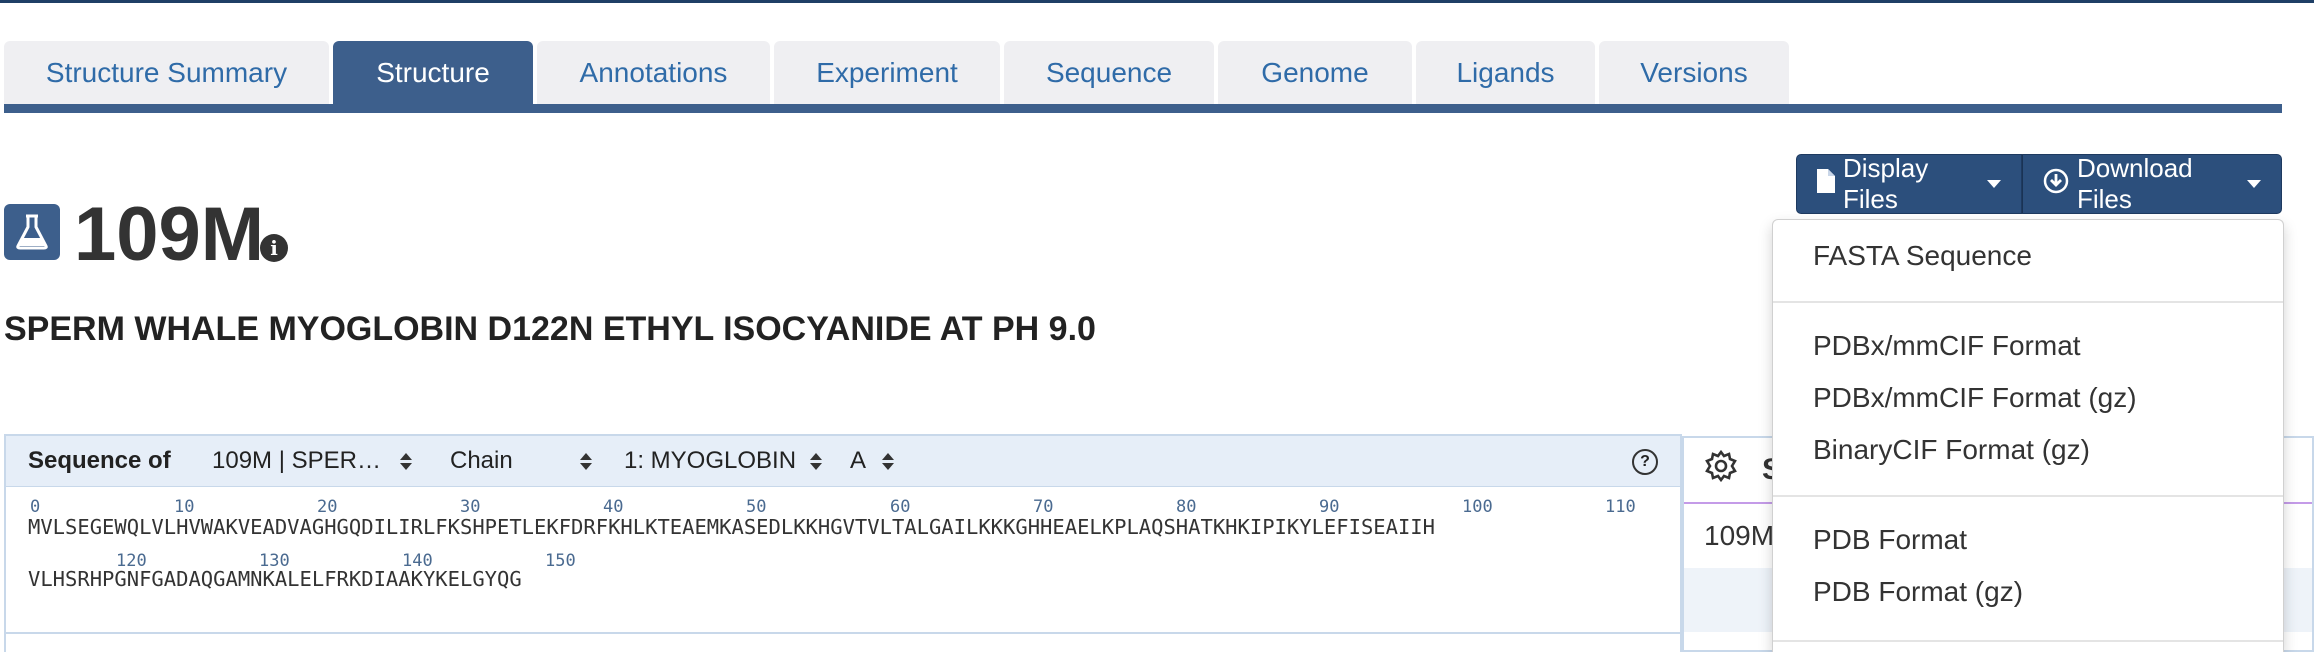  What do you see at coordinates (710, 460) in the screenshot?
I see `molecule-select-value: 1: MYOGLOBIN` at bounding box center [710, 460].